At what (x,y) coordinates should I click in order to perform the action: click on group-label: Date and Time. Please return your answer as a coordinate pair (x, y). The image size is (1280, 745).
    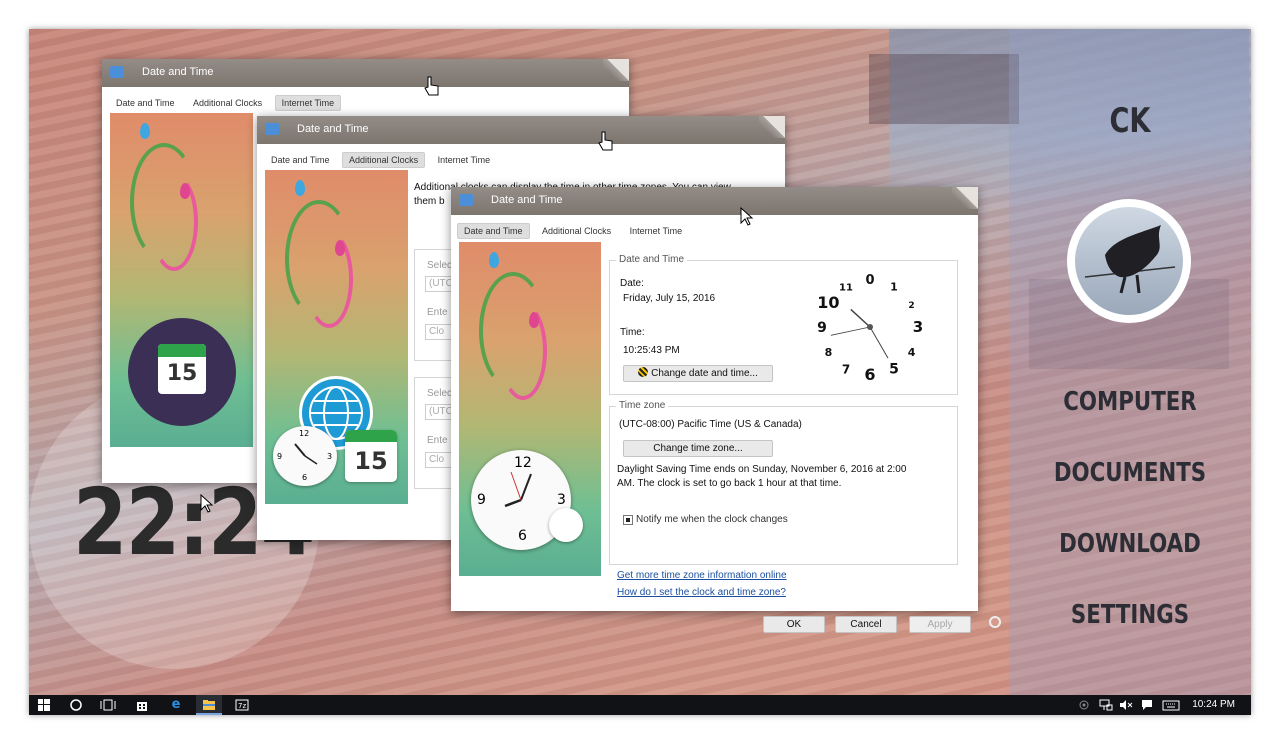
    Looking at the image, I should click on (652, 259).